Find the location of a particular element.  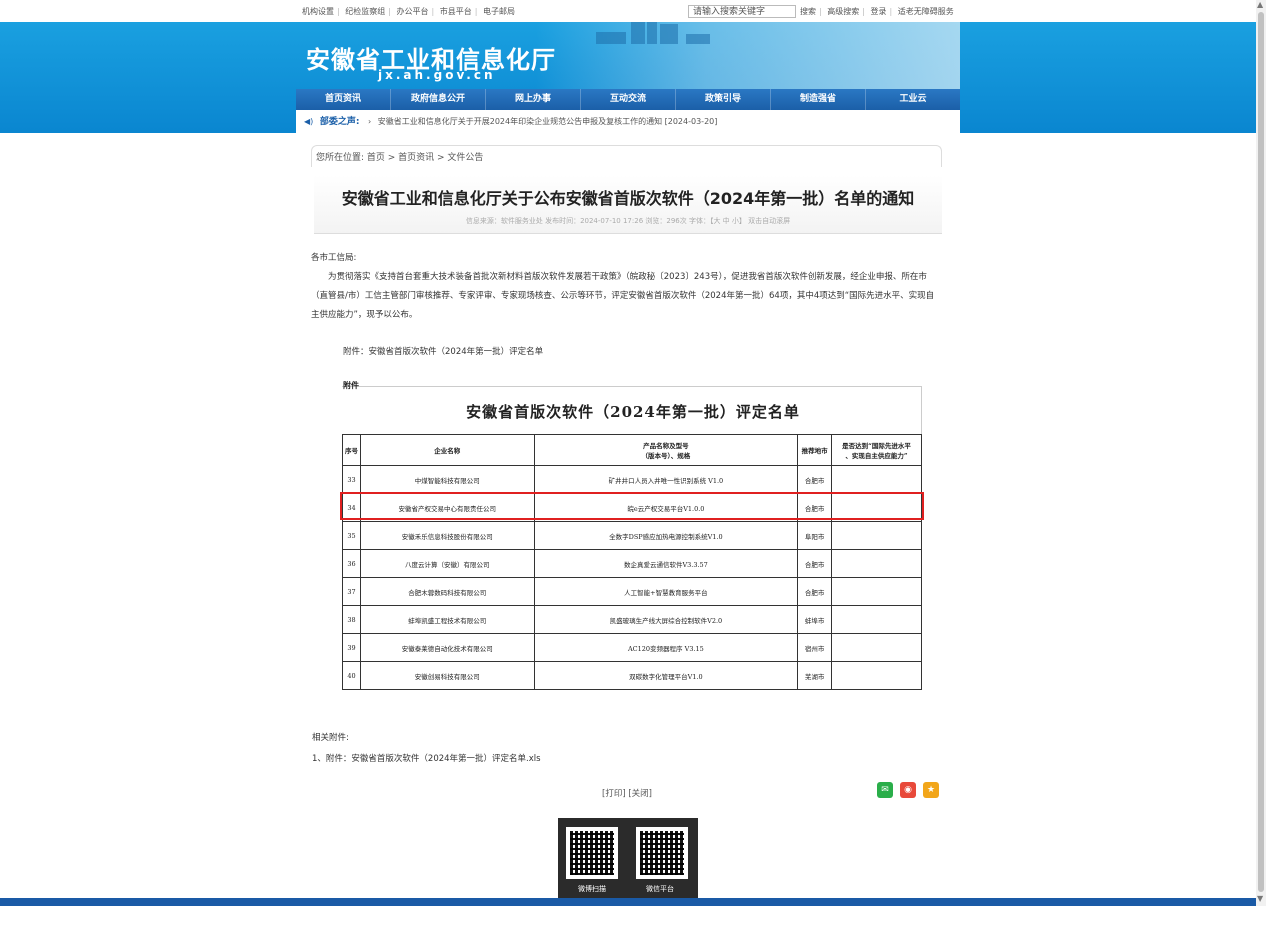

print-close-links: [打印] [关闭] is located at coordinates (627, 793).